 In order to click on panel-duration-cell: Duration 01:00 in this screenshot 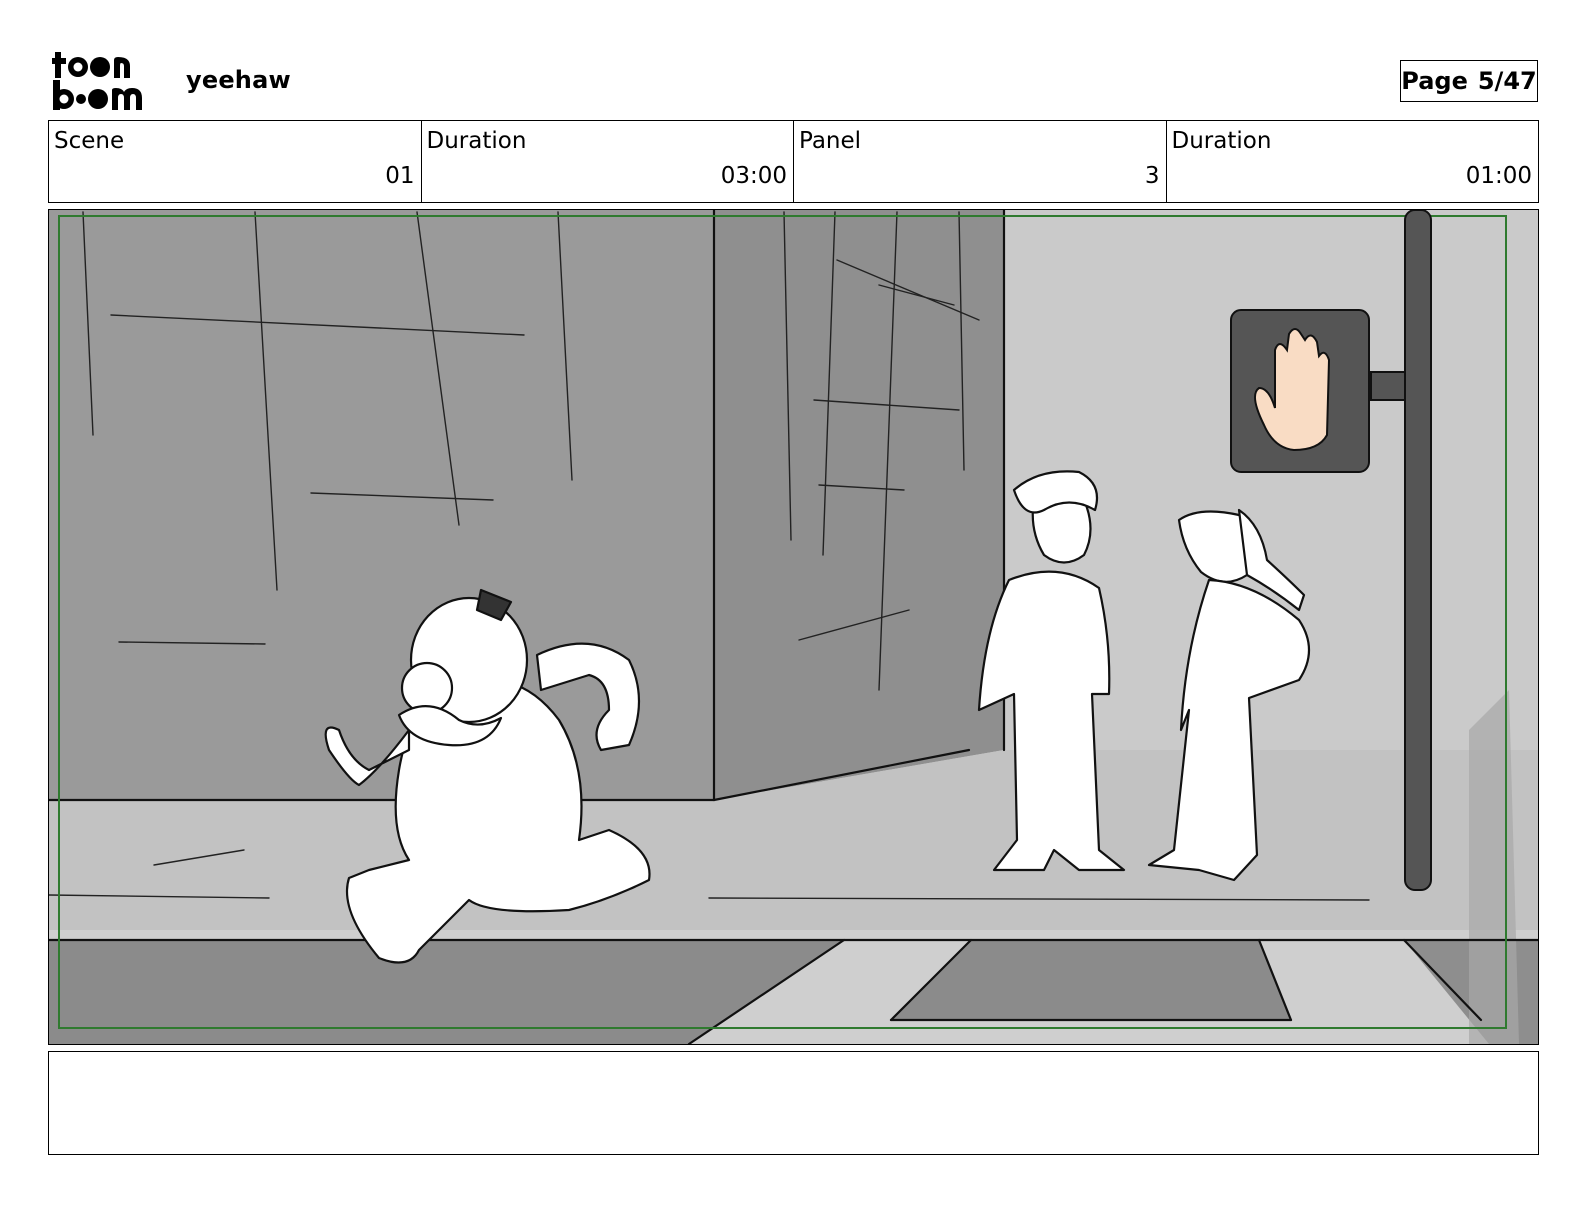, I will do `click(1353, 161)`.